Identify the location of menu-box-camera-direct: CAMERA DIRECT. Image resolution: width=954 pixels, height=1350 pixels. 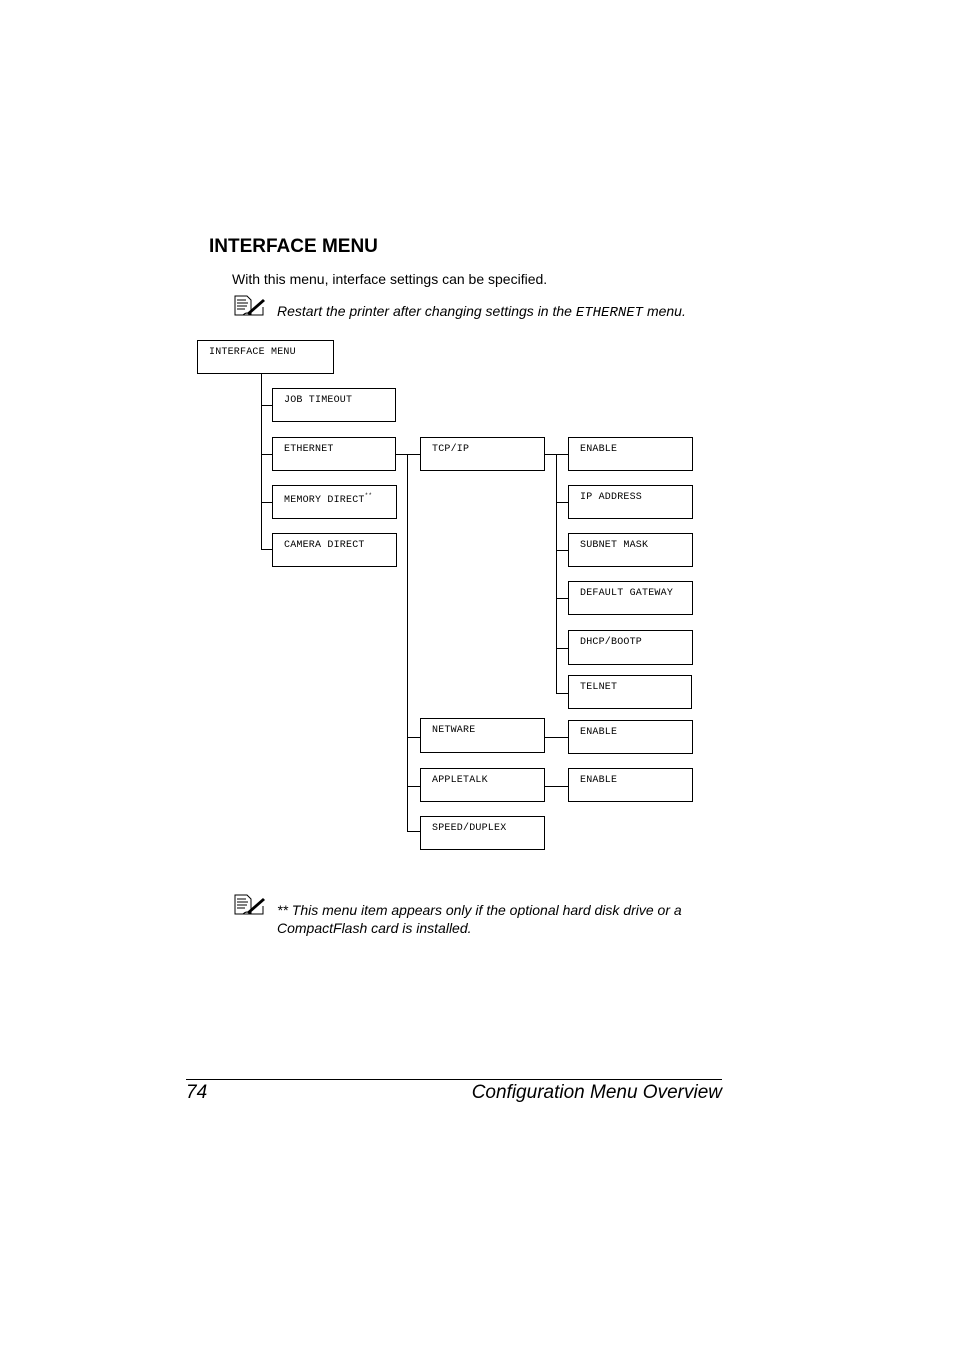
(334, 550).